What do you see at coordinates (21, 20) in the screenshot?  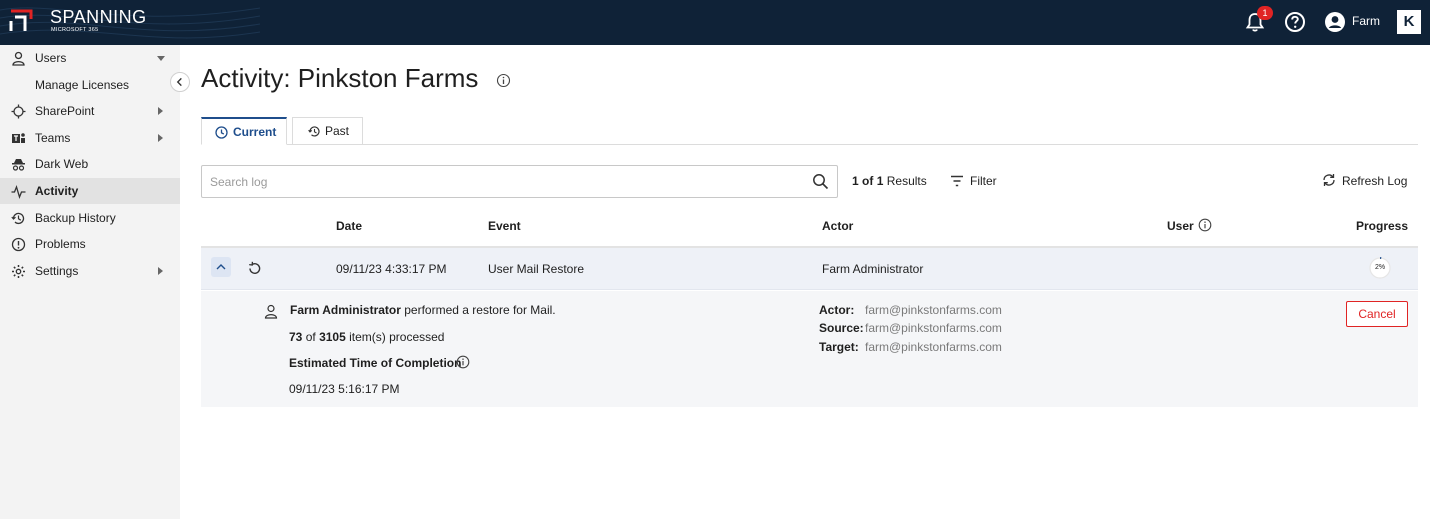 I see `spanning-logo-icon` at bounding box center [21, 20].